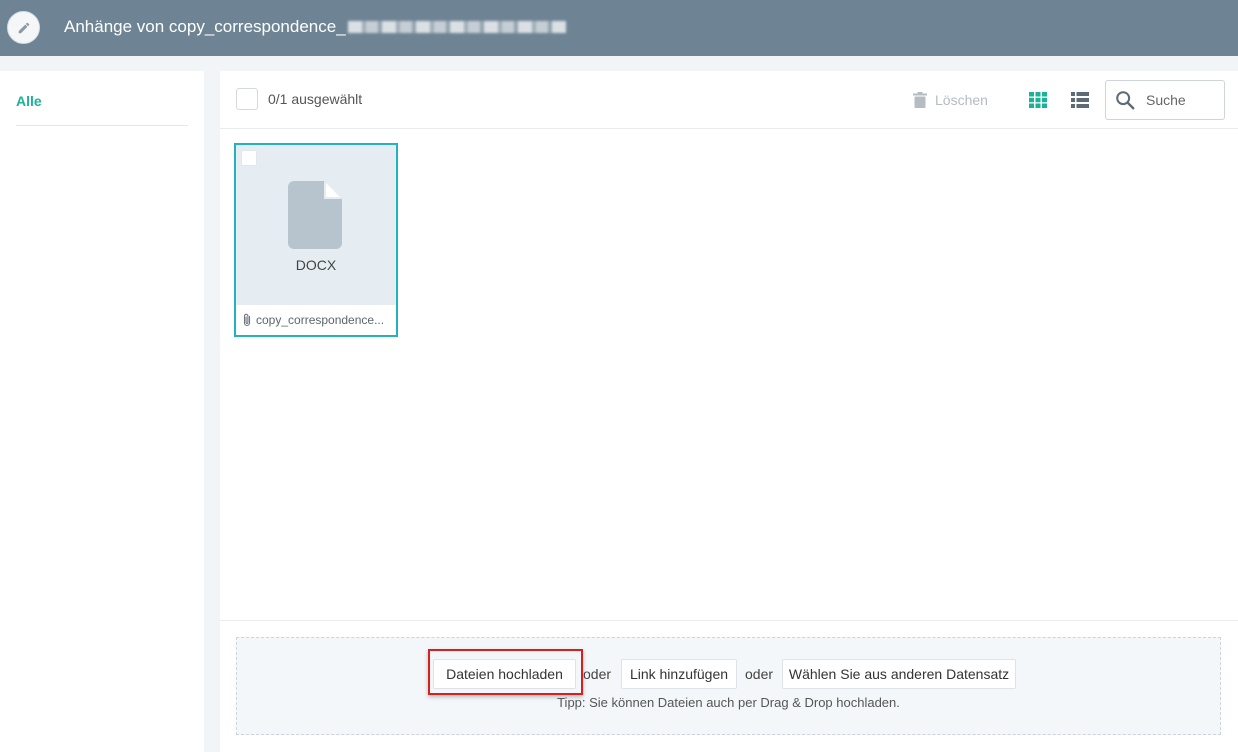  What do you see at coordinates (315, 99) in the screenshot?
I see `selection-count: 0/1 ausgewählt` at bounding box center [315, 99].